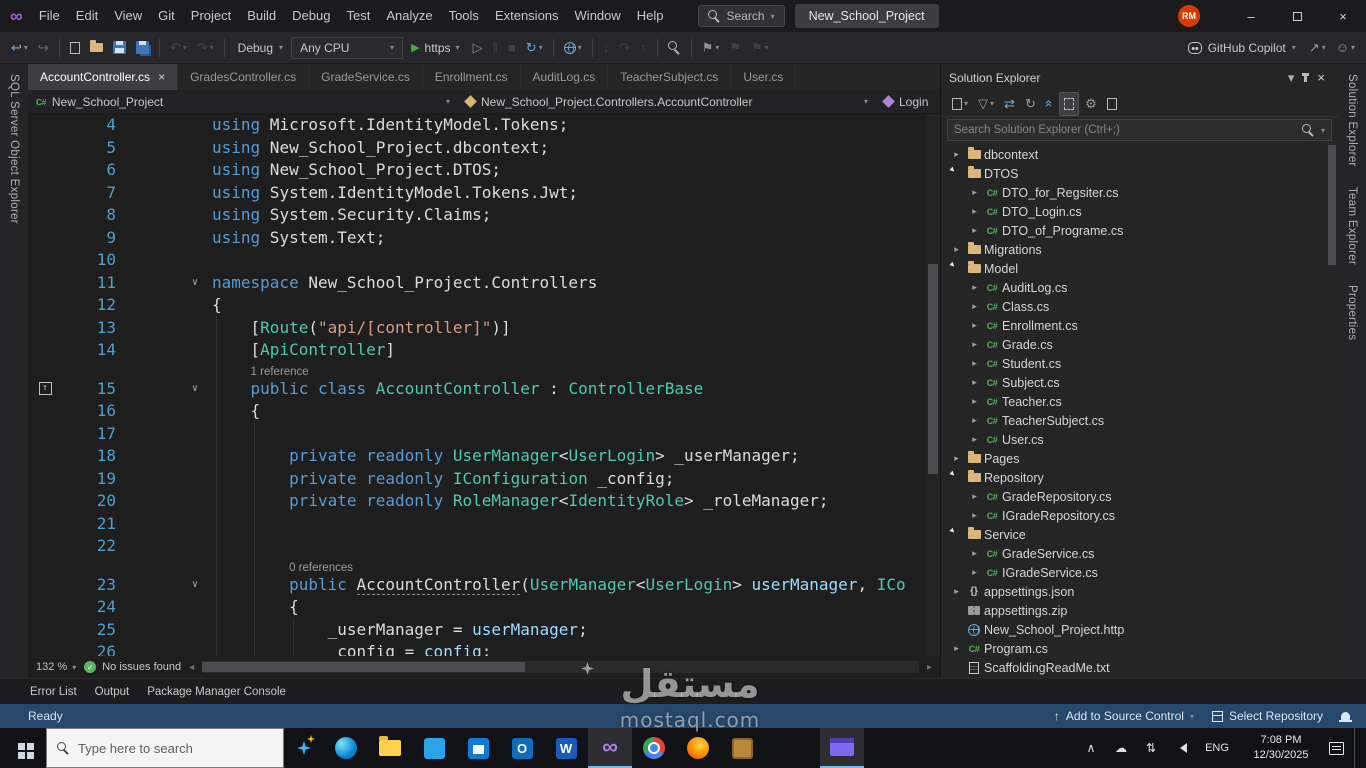 This screenshot has height=768, width=1366. What do you see at coordinates (512, 48) in the screenshot?
I see `stop-icon: ■` at bounding box center [512, 48].